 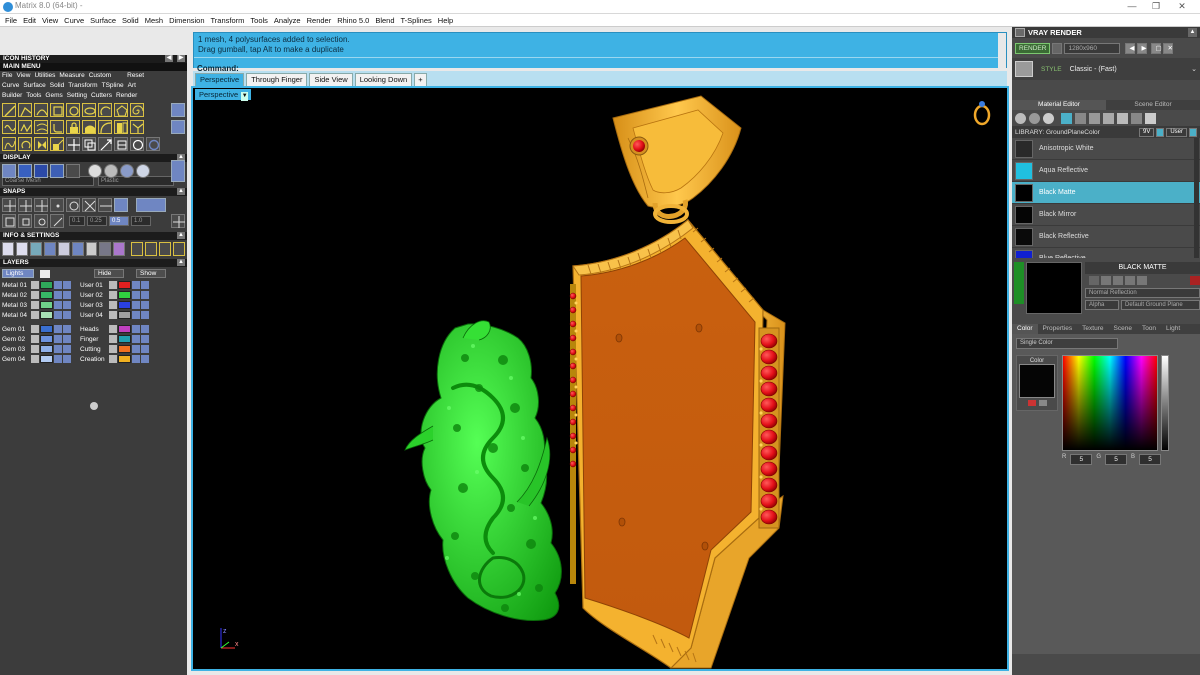 I want to click on tab-texture: Texture, so click(x=1092, y=329).